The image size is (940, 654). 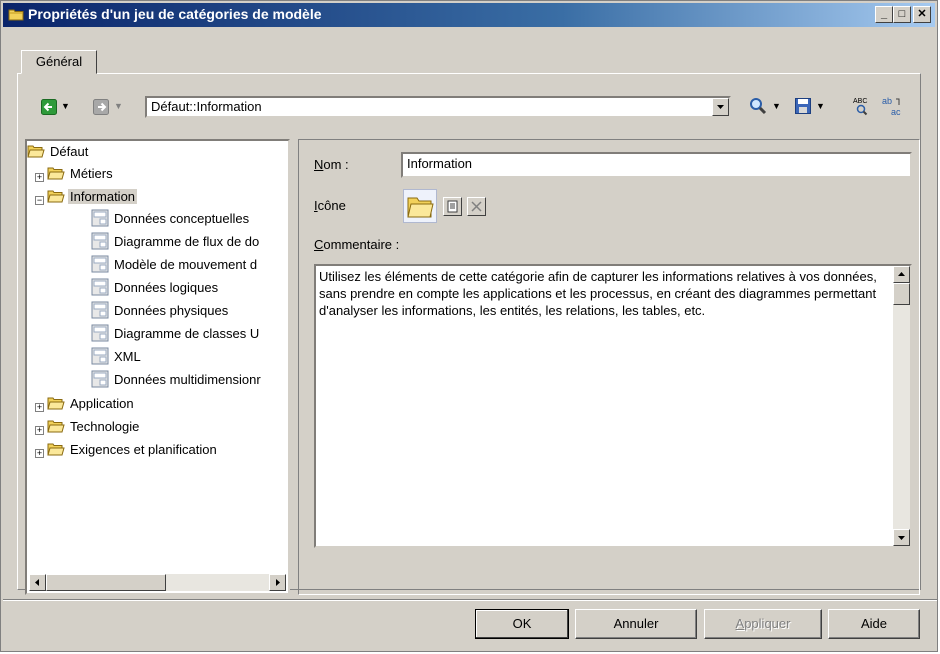 What do you see at coordinates (922, 14) in the screenshot?
I see `close-button: ✕` at bounding box center [922, 14].